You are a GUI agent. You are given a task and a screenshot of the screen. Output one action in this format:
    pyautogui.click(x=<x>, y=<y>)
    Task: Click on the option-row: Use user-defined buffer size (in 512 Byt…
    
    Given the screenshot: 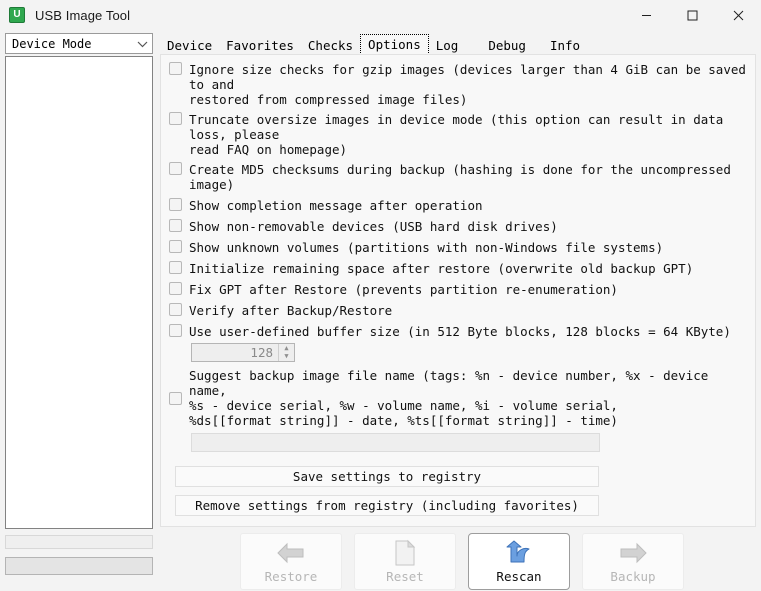 What is the action you would take?
    pyautogui.click(x=459, y=331)
    